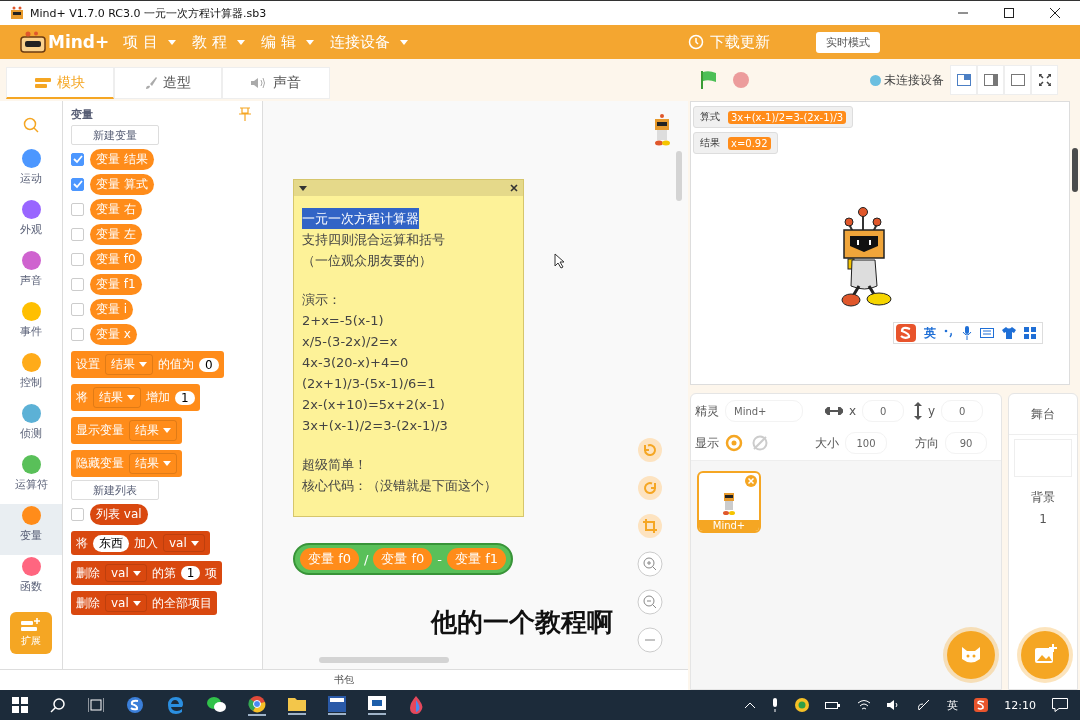 The height and width of the screenshot is (720, 1080). What do you see at coordinates (953, 705) in the screenshot?
I see `input-language: 英` at bounding box center [953, 705].